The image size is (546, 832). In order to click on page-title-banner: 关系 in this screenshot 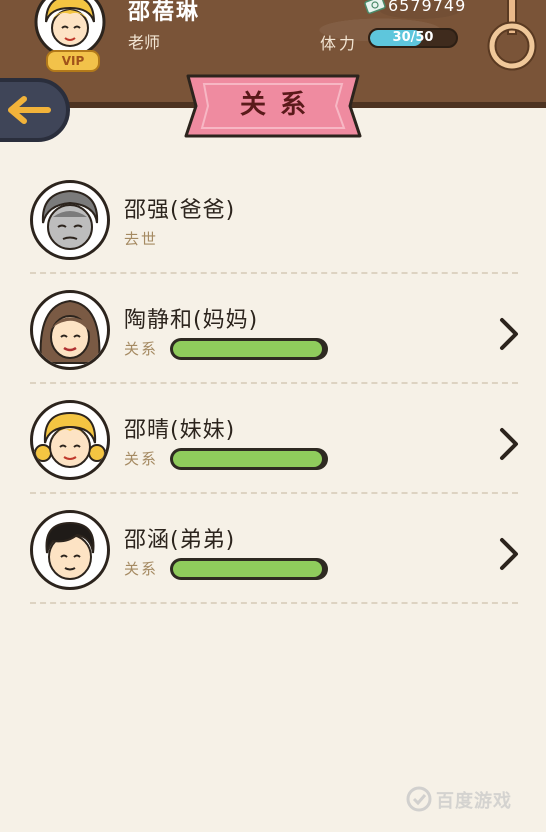, I will do `click(273, 107)`.